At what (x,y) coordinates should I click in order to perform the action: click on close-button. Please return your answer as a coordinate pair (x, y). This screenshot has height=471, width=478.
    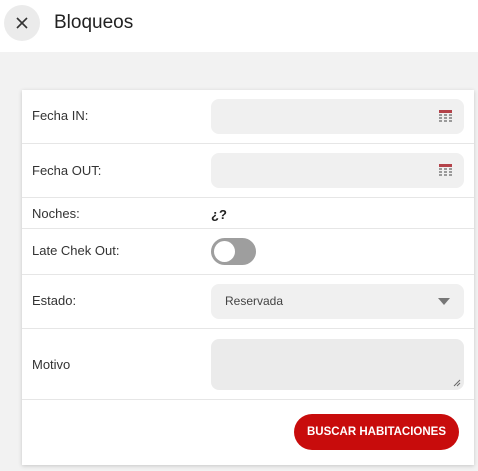
    Looking at the image, I should click on (22, 23).